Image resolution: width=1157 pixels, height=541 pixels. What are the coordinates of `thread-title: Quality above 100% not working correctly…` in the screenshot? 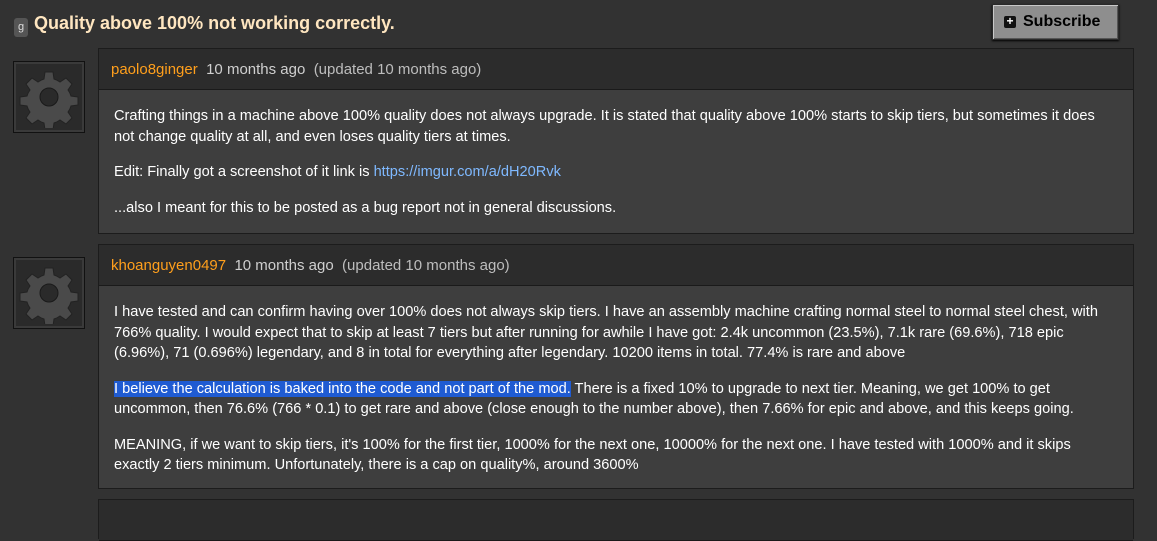 It's located at (214, 23).